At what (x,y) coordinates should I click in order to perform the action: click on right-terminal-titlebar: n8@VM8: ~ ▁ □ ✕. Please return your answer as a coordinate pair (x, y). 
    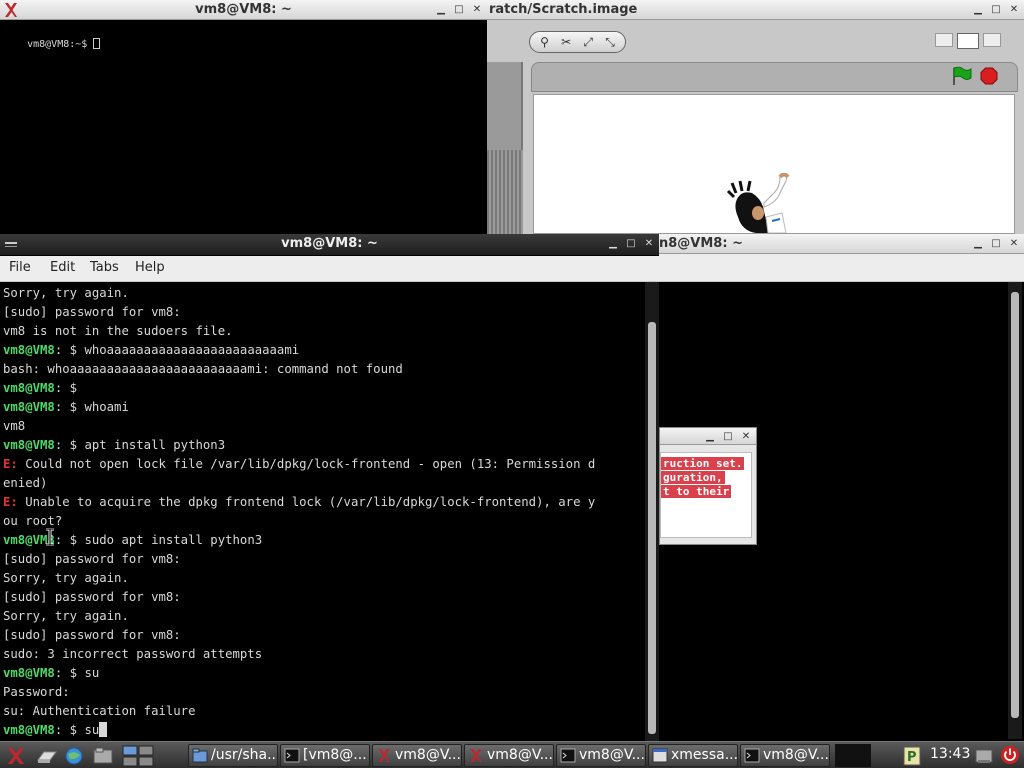
    Looking at the image, I should click on (841, 244).